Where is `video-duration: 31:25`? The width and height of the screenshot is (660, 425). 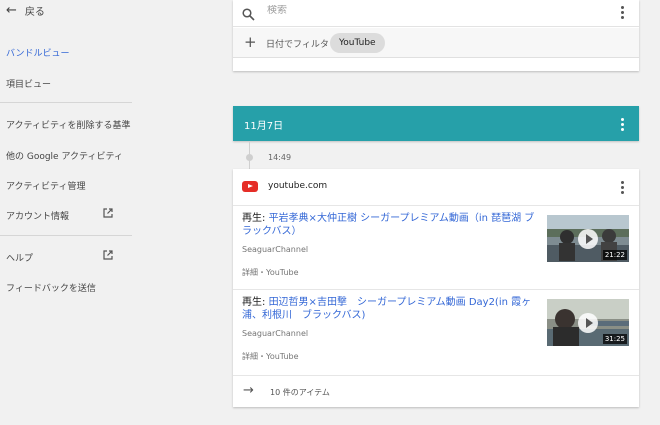
video-duration: 31:25 is located at coordinates (614, 339).